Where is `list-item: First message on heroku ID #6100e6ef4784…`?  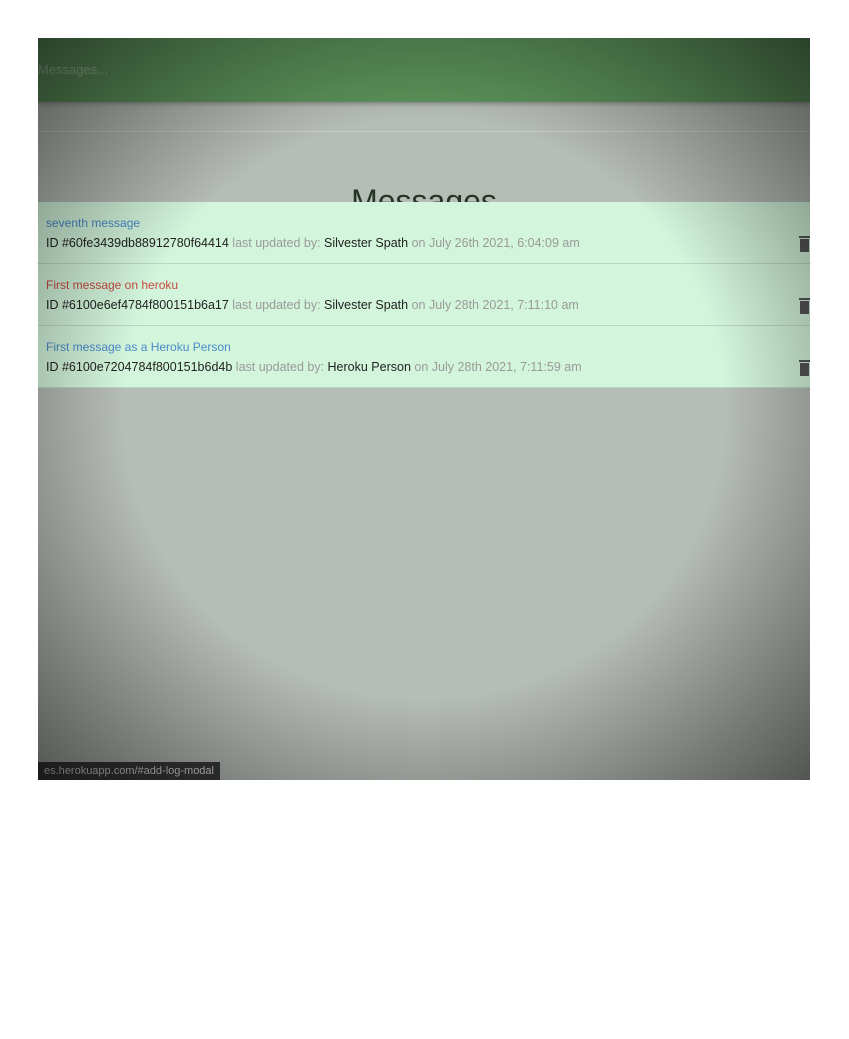 list-item: First message on heroku ID #6100e6ef4784… is located at coordinates (424, 295).